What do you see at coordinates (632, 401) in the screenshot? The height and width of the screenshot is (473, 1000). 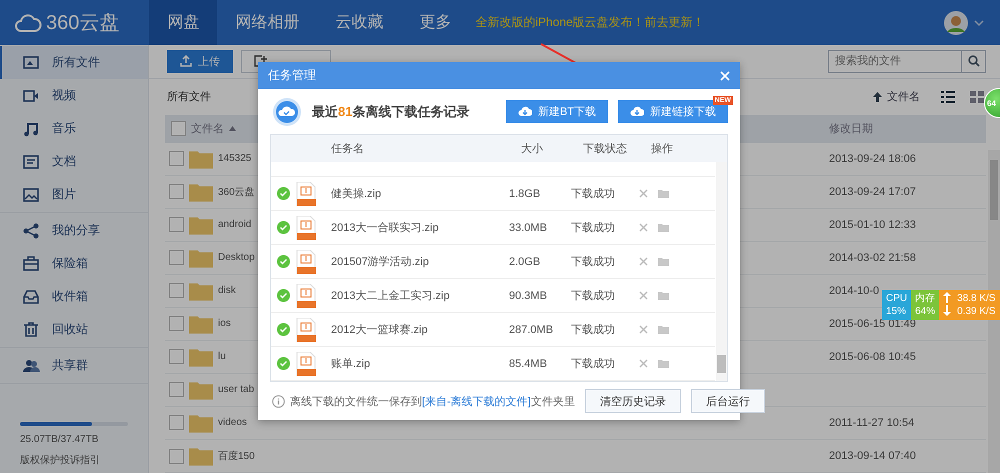 I see `clear-history-button: 清空历史记录` at bounding box center [632, 401].